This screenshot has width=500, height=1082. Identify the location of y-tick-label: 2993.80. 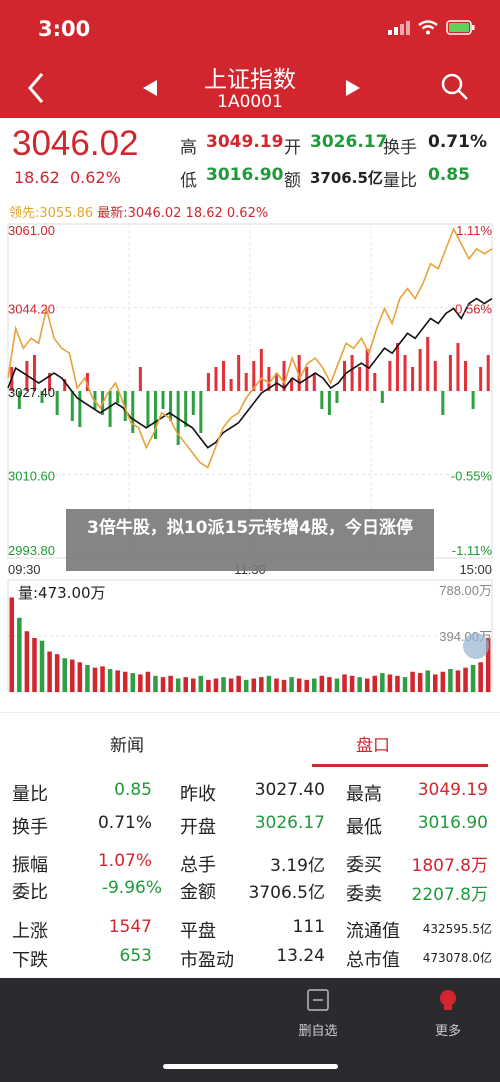
(31, 550).